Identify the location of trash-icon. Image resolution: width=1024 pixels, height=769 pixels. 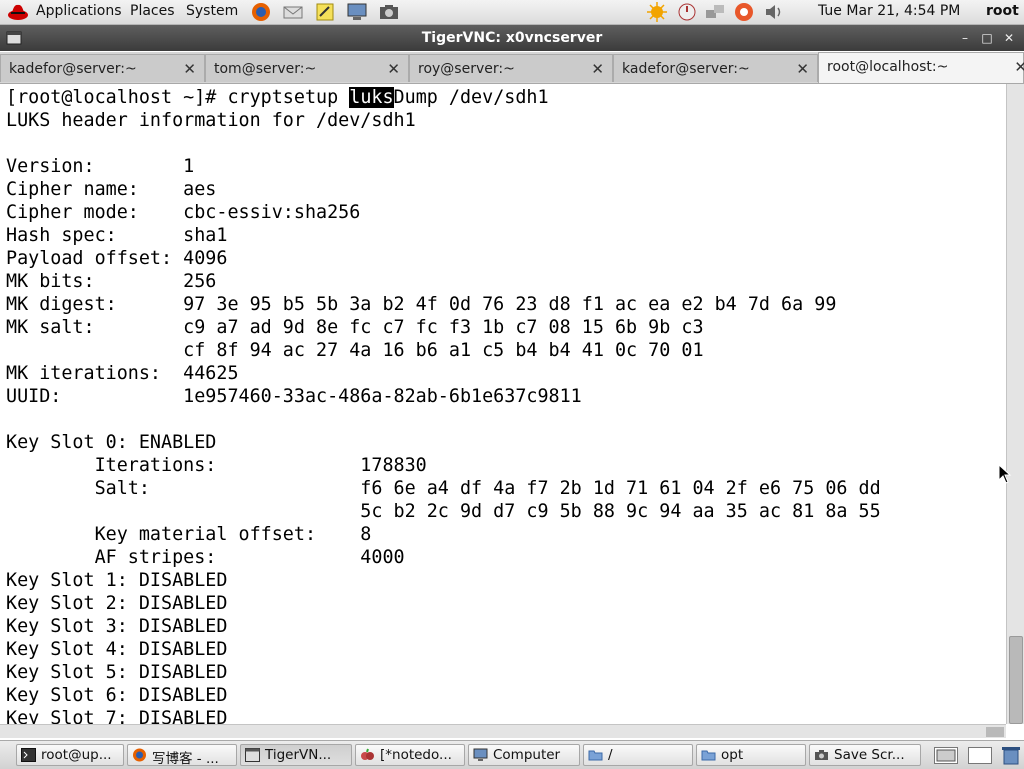
(1011, 755).